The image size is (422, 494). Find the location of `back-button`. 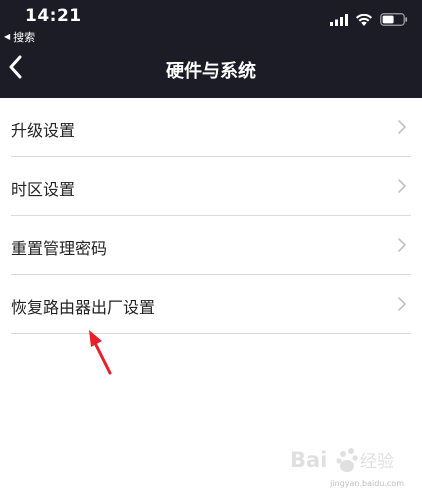

back-button is located at coordinates (15, 67).